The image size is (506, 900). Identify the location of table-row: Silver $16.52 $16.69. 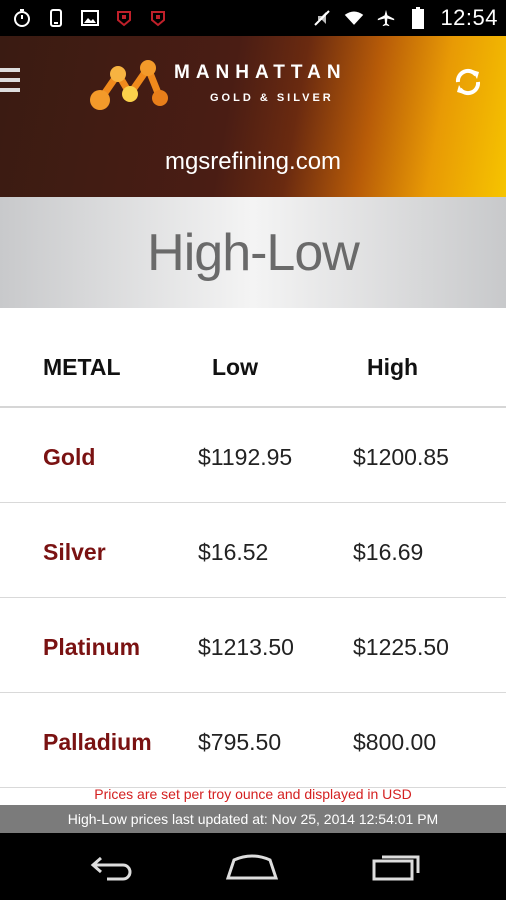
(253, 550).